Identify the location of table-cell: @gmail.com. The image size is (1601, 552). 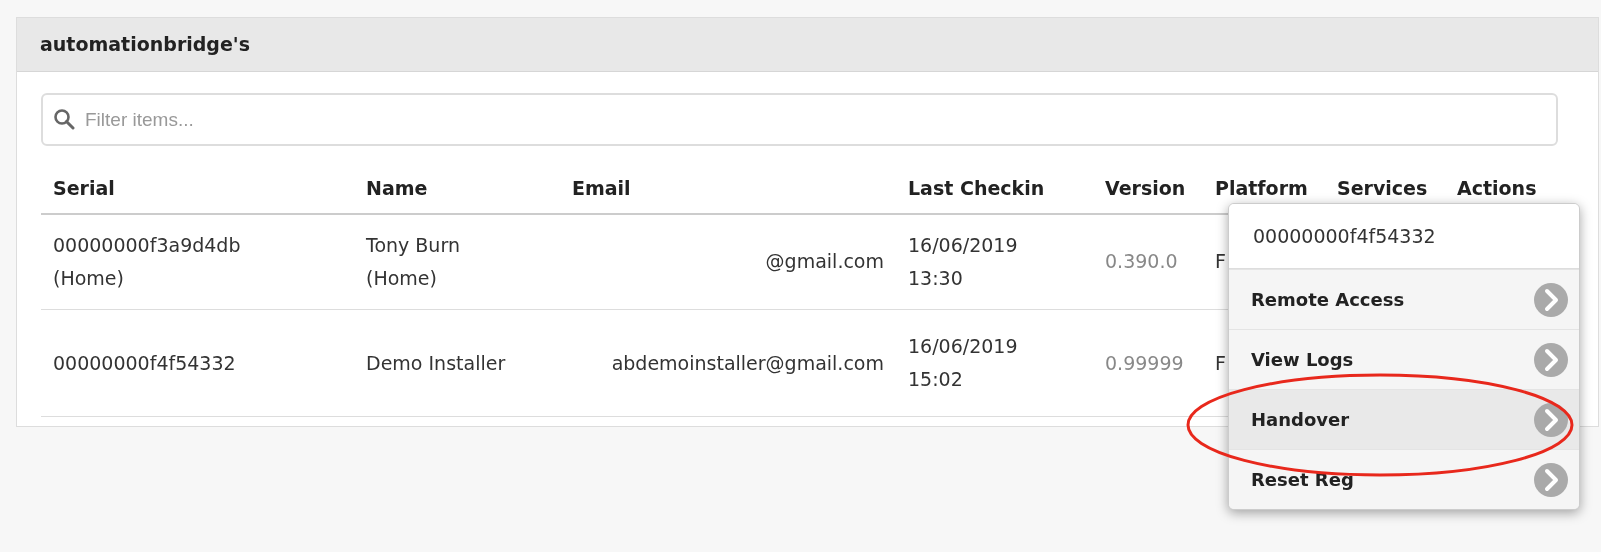
(824, 261).